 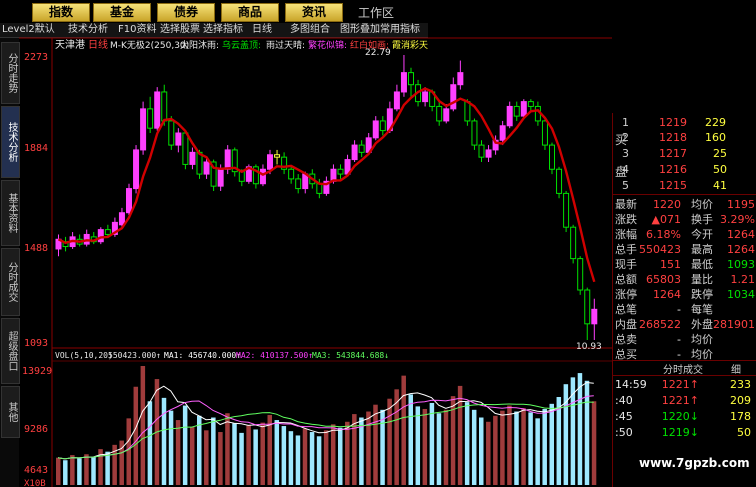 What do you see at coordinates (660, 249) in the screenshot?
I see `quote-value: 550423` at bounding box center [660, 249].